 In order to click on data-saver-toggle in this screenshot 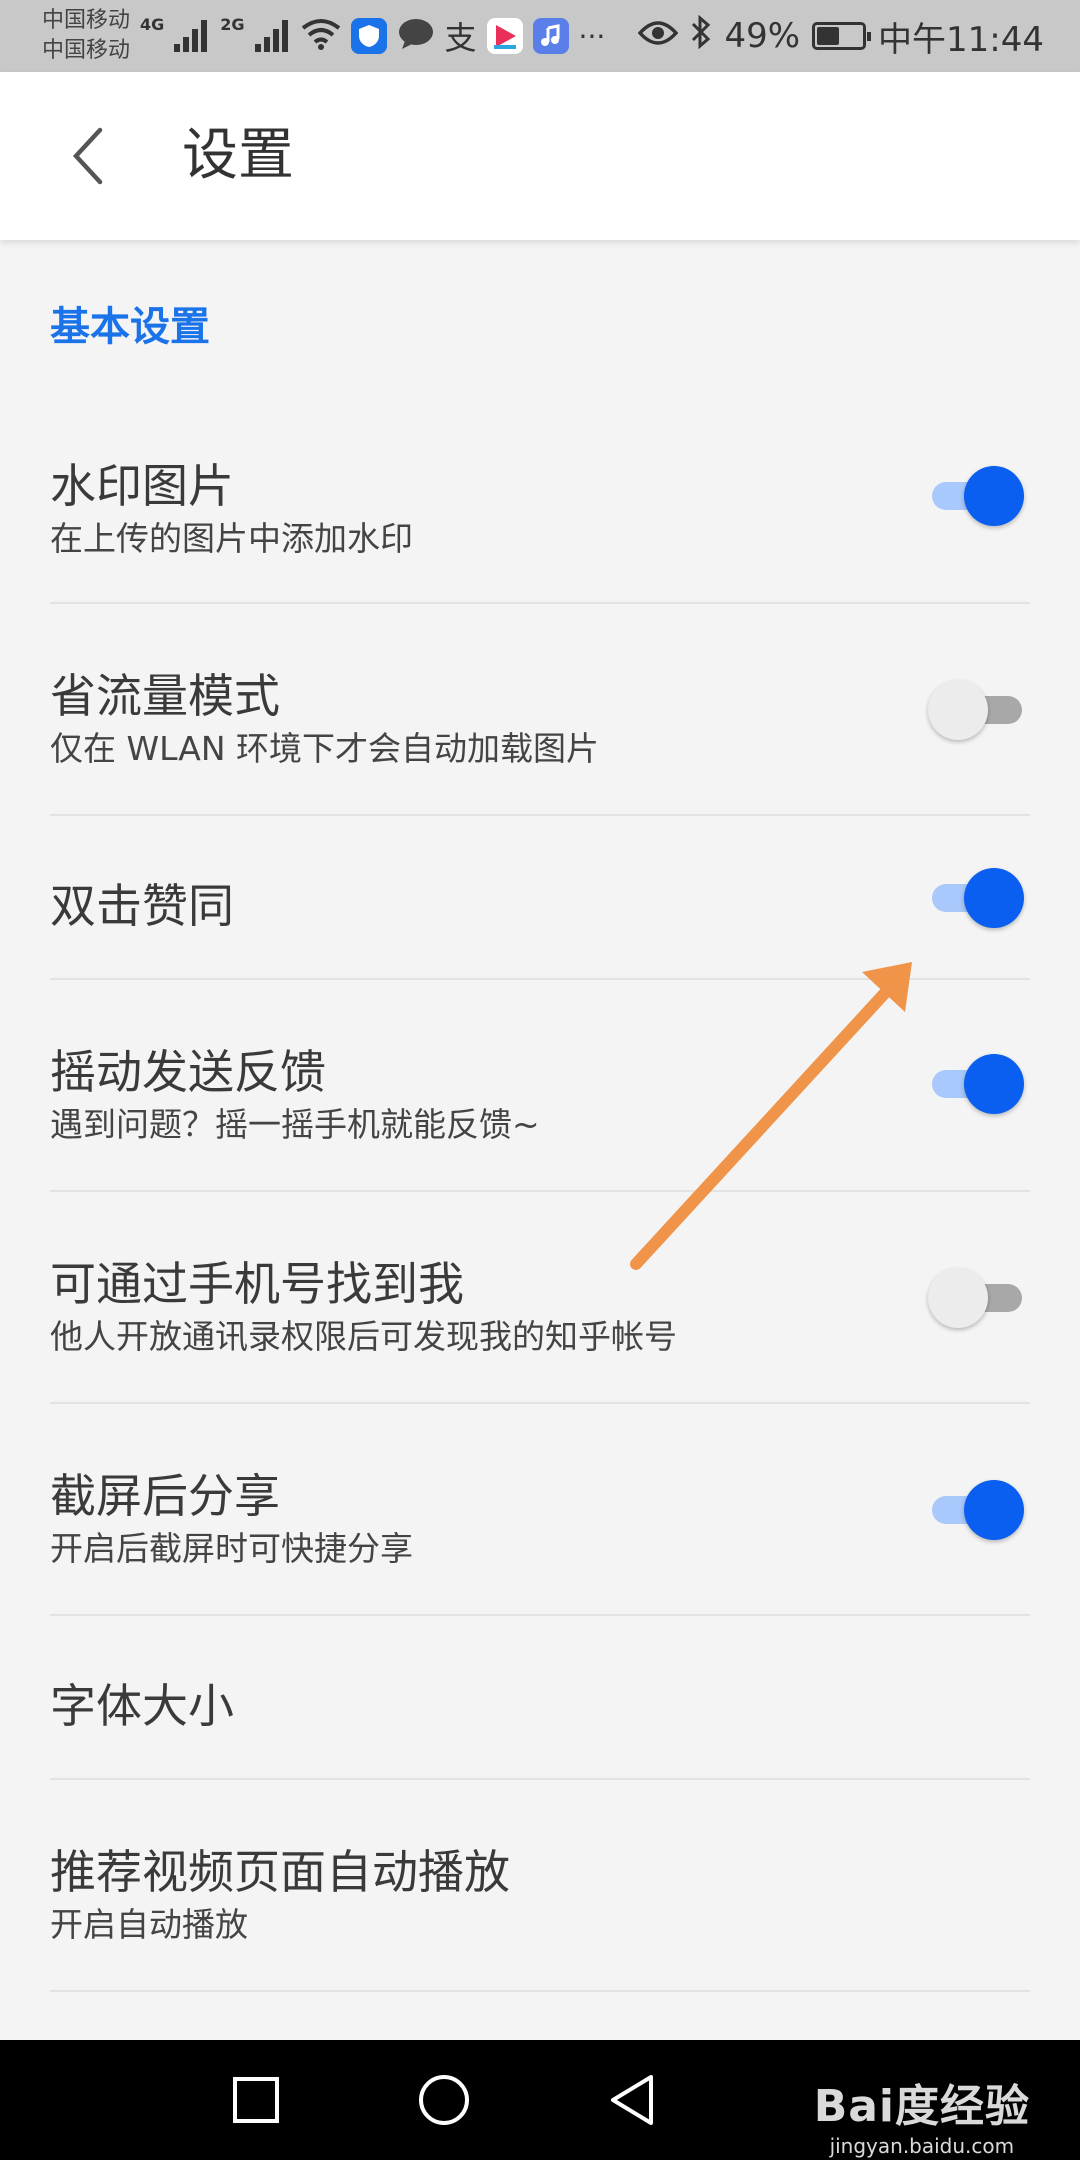, I will do `click(976, 710)`.